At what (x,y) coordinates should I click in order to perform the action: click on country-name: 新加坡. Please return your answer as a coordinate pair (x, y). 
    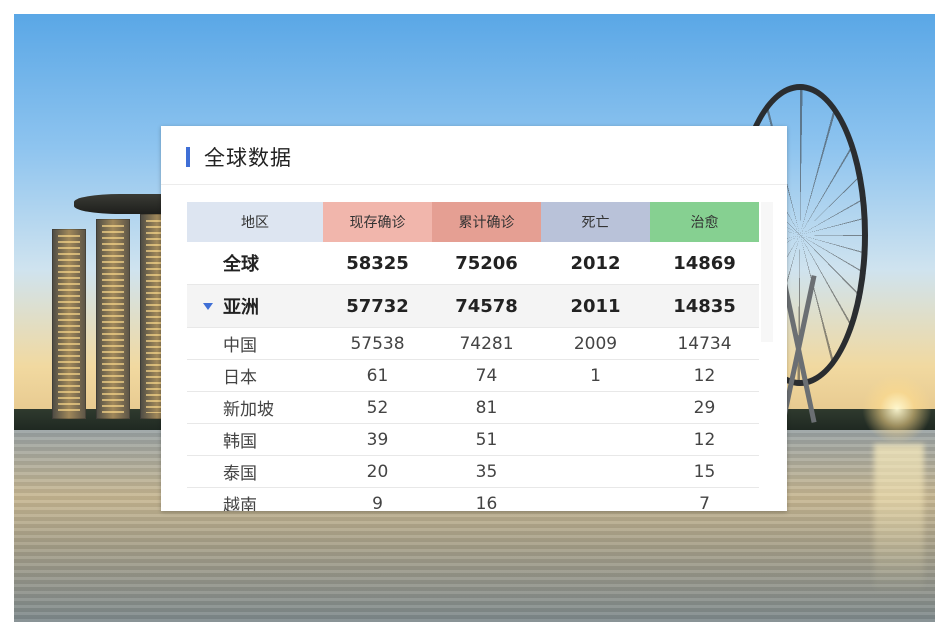
    Looking at the image, I should click on (255, 407).